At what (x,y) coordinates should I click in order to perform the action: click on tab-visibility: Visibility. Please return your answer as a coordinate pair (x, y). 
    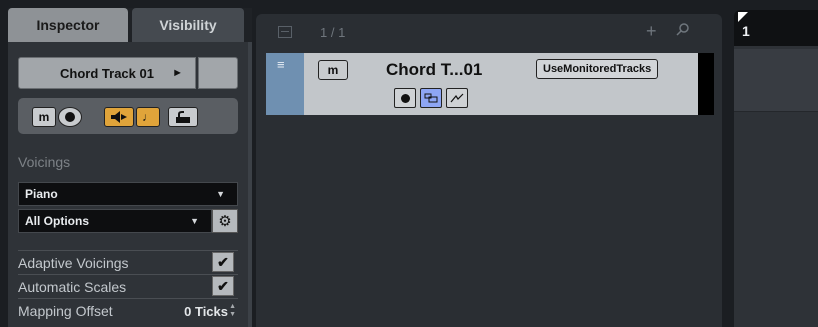
    Looking at the image, I should click on (188, 25).